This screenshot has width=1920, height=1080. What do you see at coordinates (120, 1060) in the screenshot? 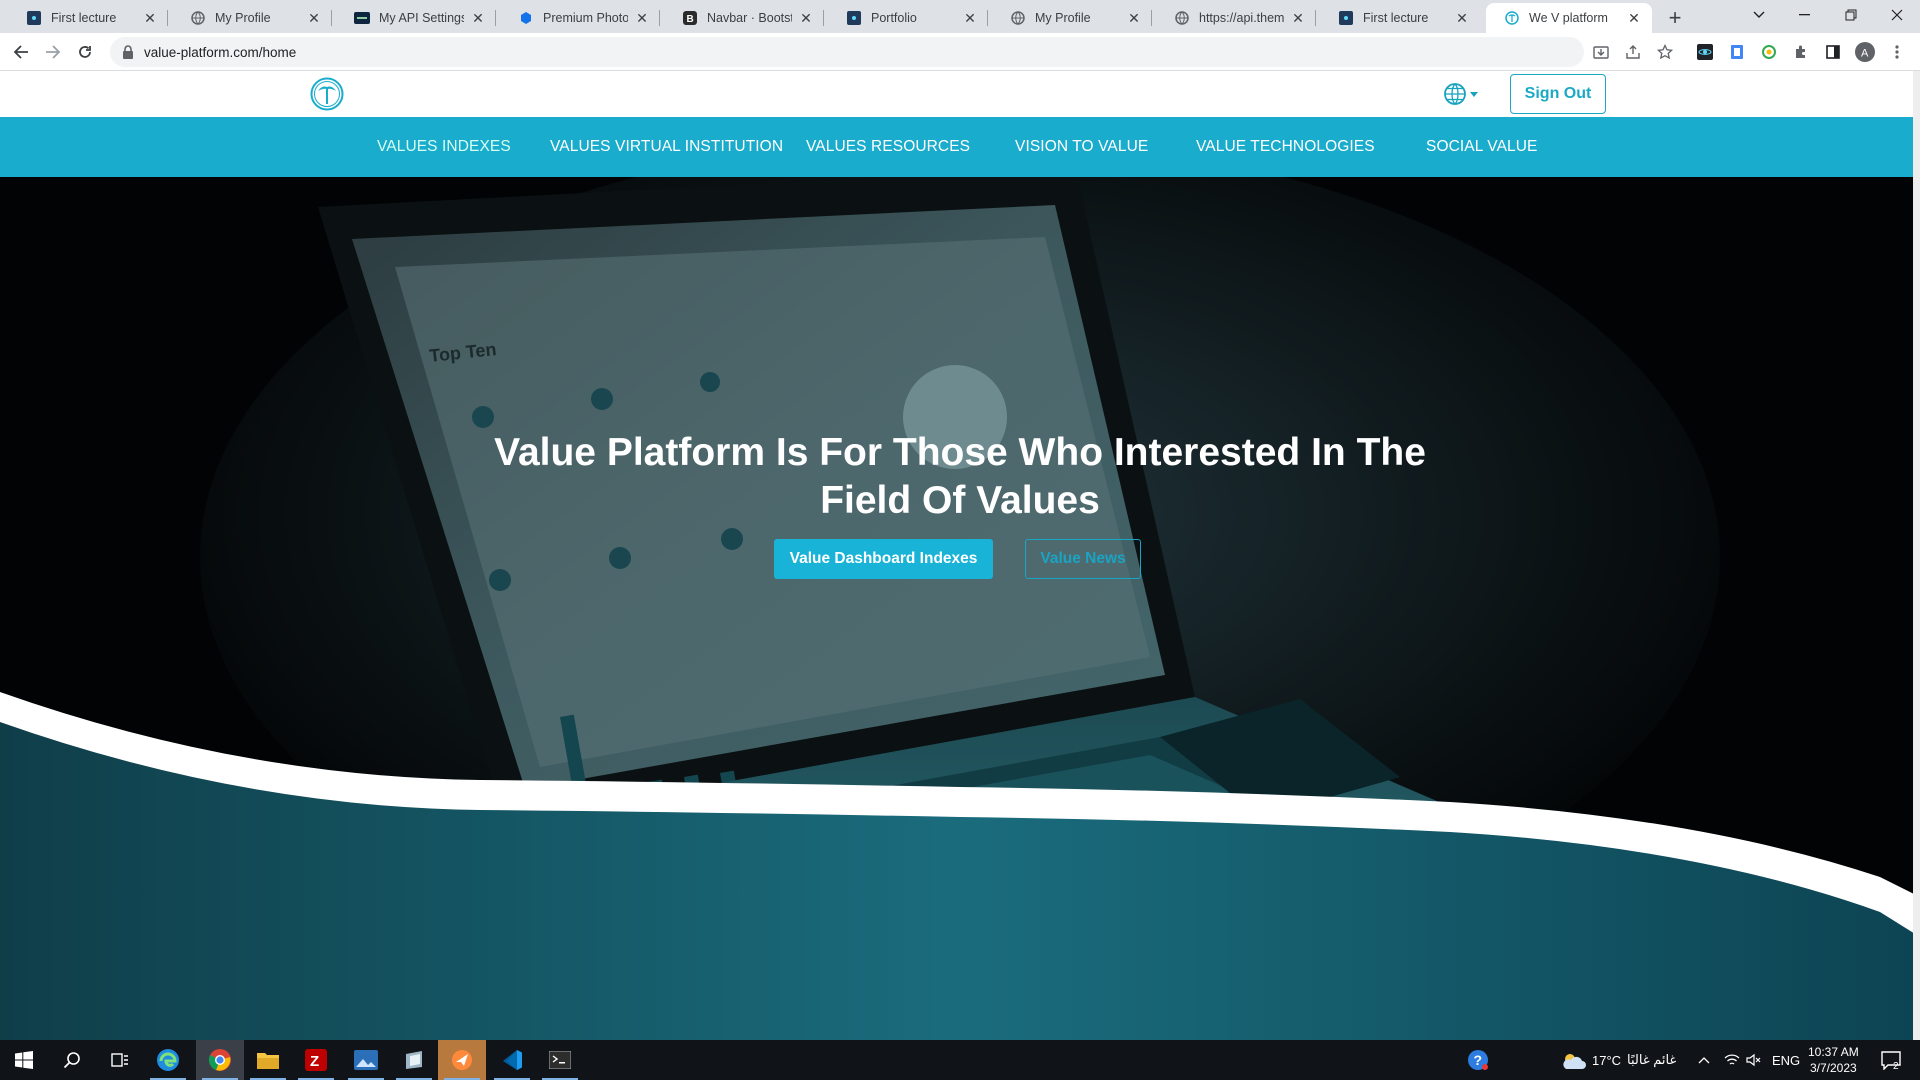
I see `task-view-icon` at bounding box center [120, 1060].